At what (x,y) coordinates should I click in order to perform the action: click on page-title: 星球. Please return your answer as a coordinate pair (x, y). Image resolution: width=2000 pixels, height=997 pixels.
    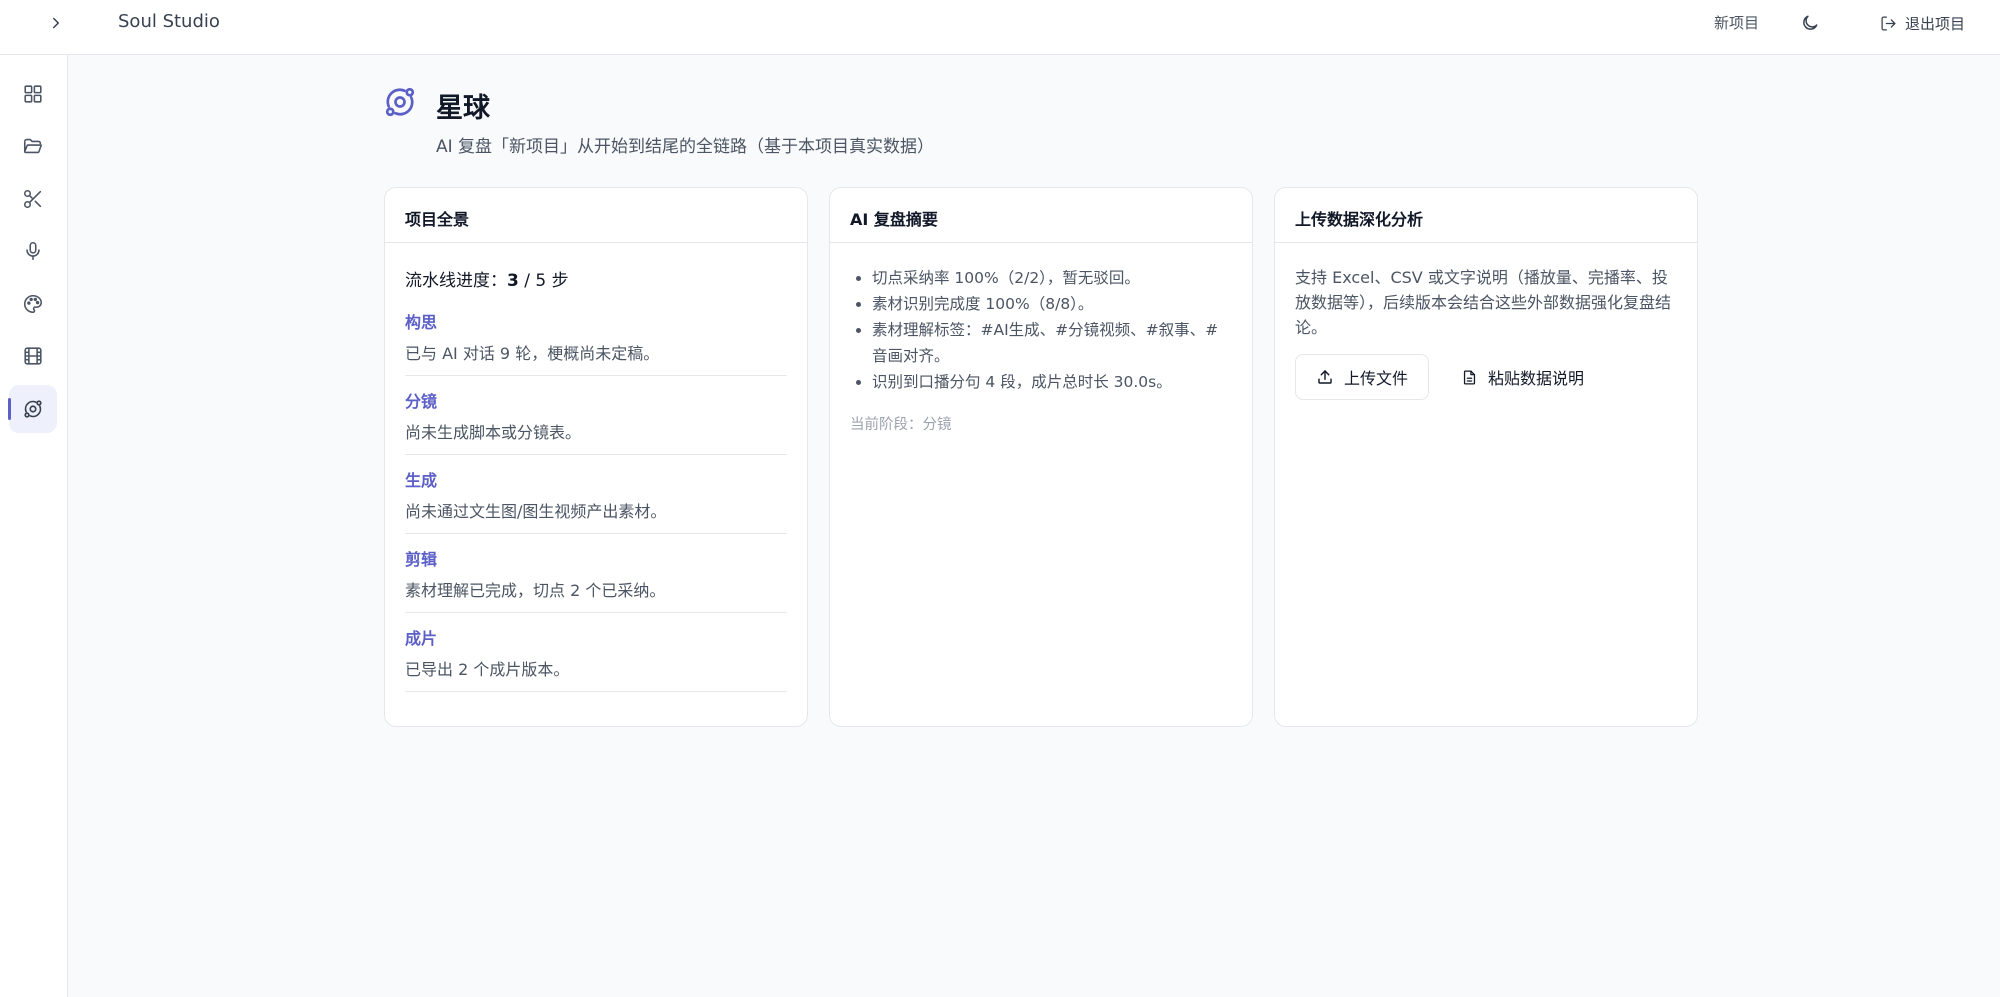
    Looking at the image, I should click on (463, 108).